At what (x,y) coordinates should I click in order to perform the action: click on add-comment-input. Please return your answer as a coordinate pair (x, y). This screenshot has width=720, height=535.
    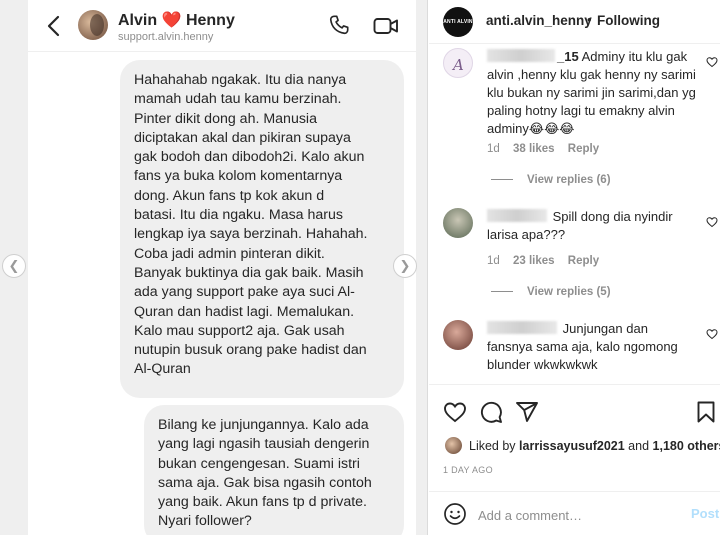
    Looking at the image, I should click on (573, 515).